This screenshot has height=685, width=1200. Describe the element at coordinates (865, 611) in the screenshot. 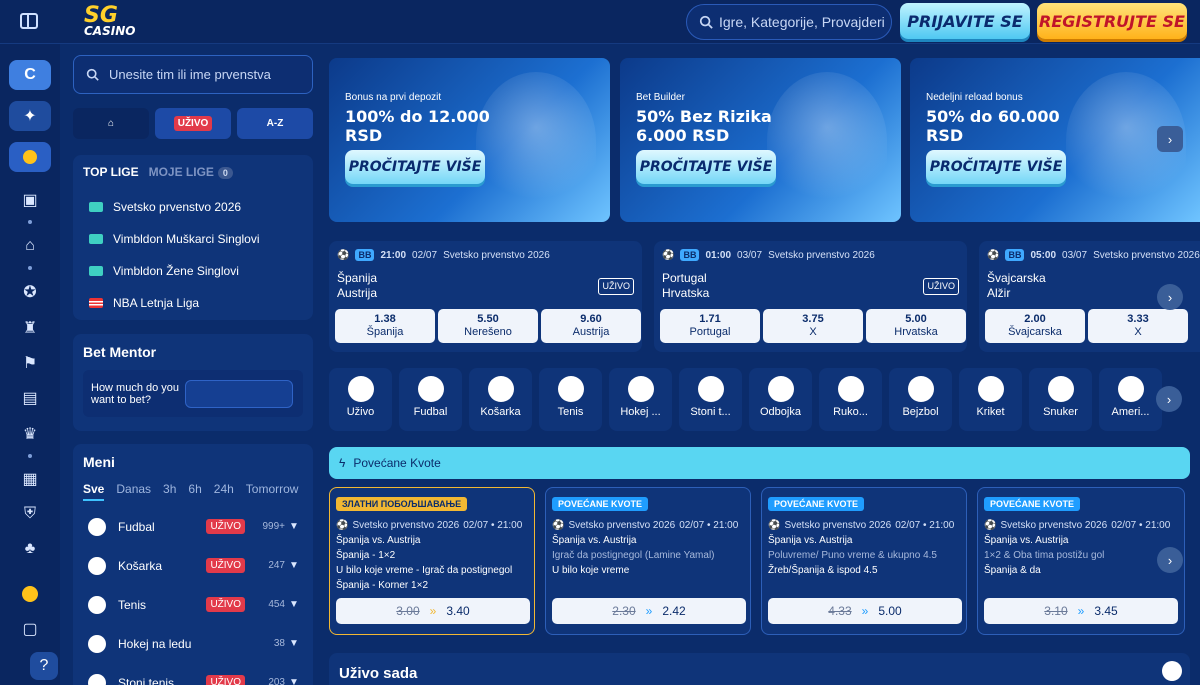

I see `boosted-odds-button: 4.33 » 5.00` at that location.